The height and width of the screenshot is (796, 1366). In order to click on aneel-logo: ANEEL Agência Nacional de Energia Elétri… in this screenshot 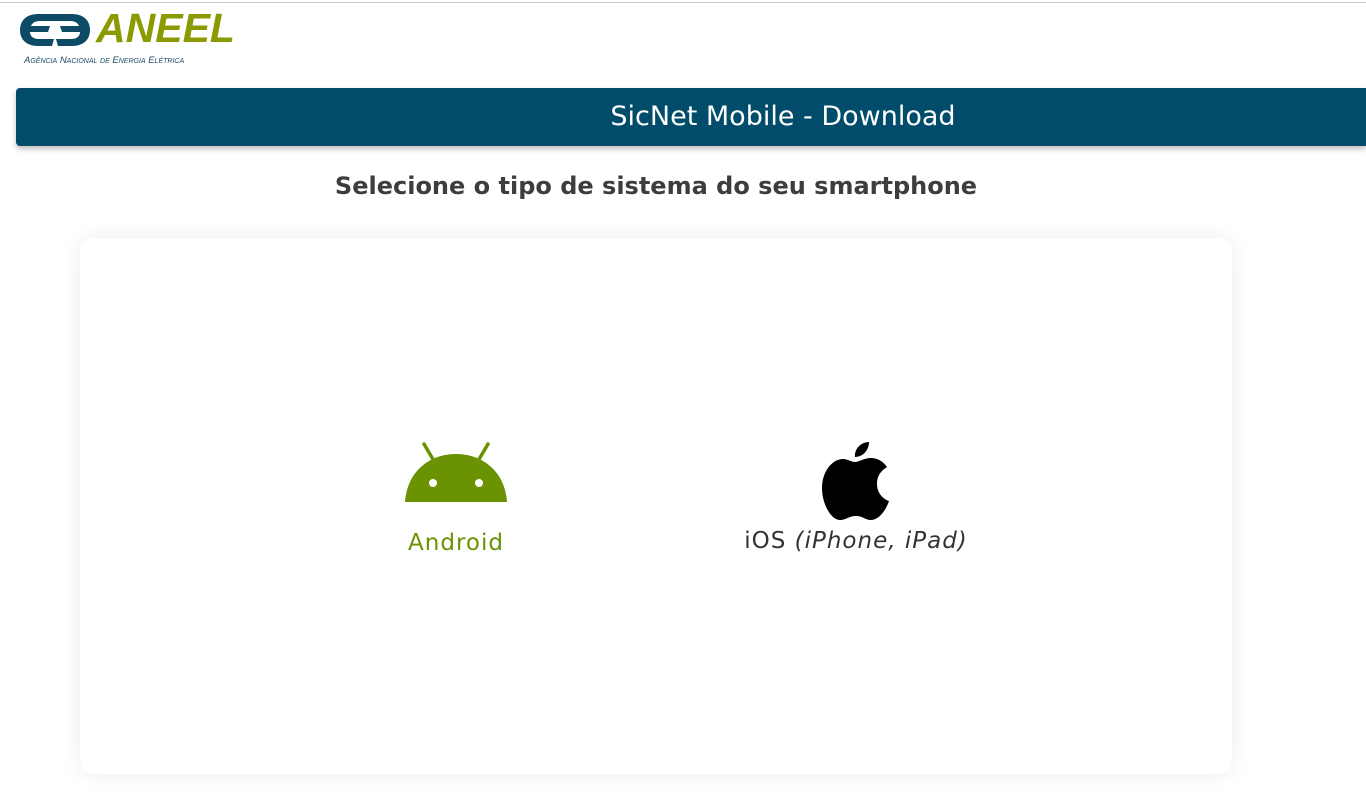, I will do `click(128, 38)`.